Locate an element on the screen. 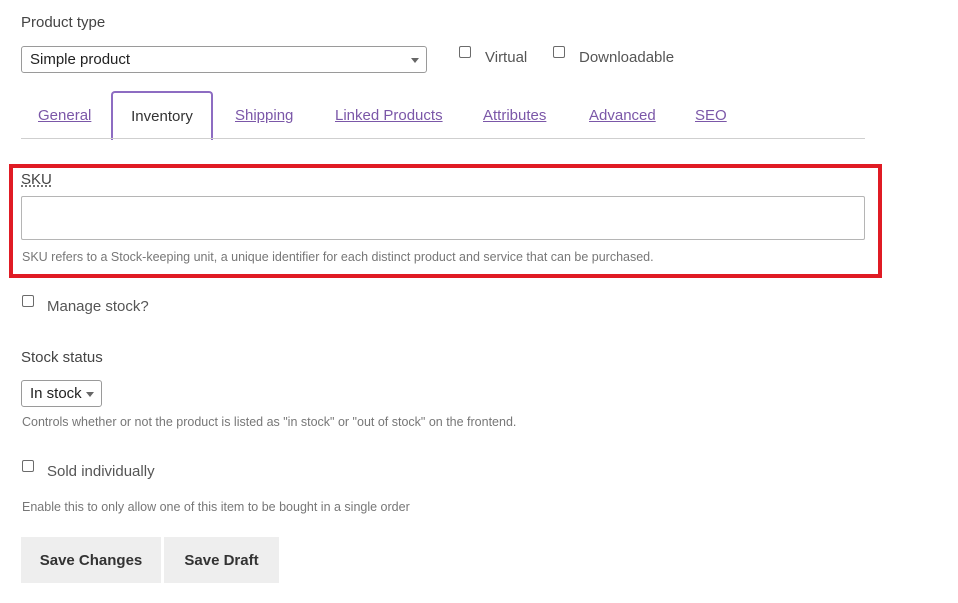 This screenshot has width=958, height=603. save-draft-button: Save Draft is located at coordinates (221, 560).